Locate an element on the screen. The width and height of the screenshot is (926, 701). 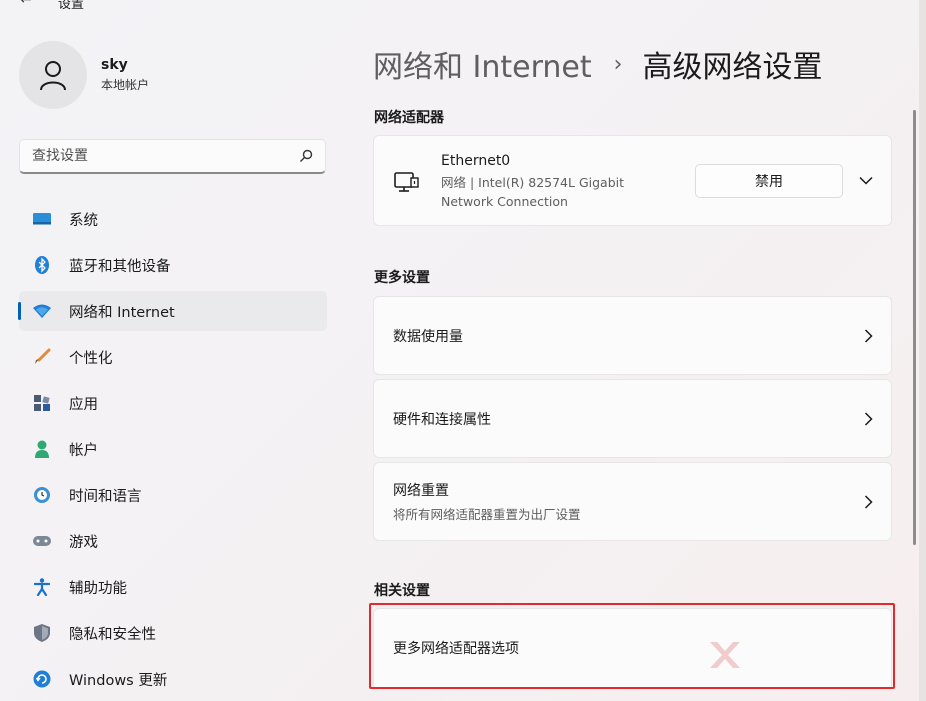
sidebar-item-label: 蓝牙和其他设备 is located at coordinates (120, 266).